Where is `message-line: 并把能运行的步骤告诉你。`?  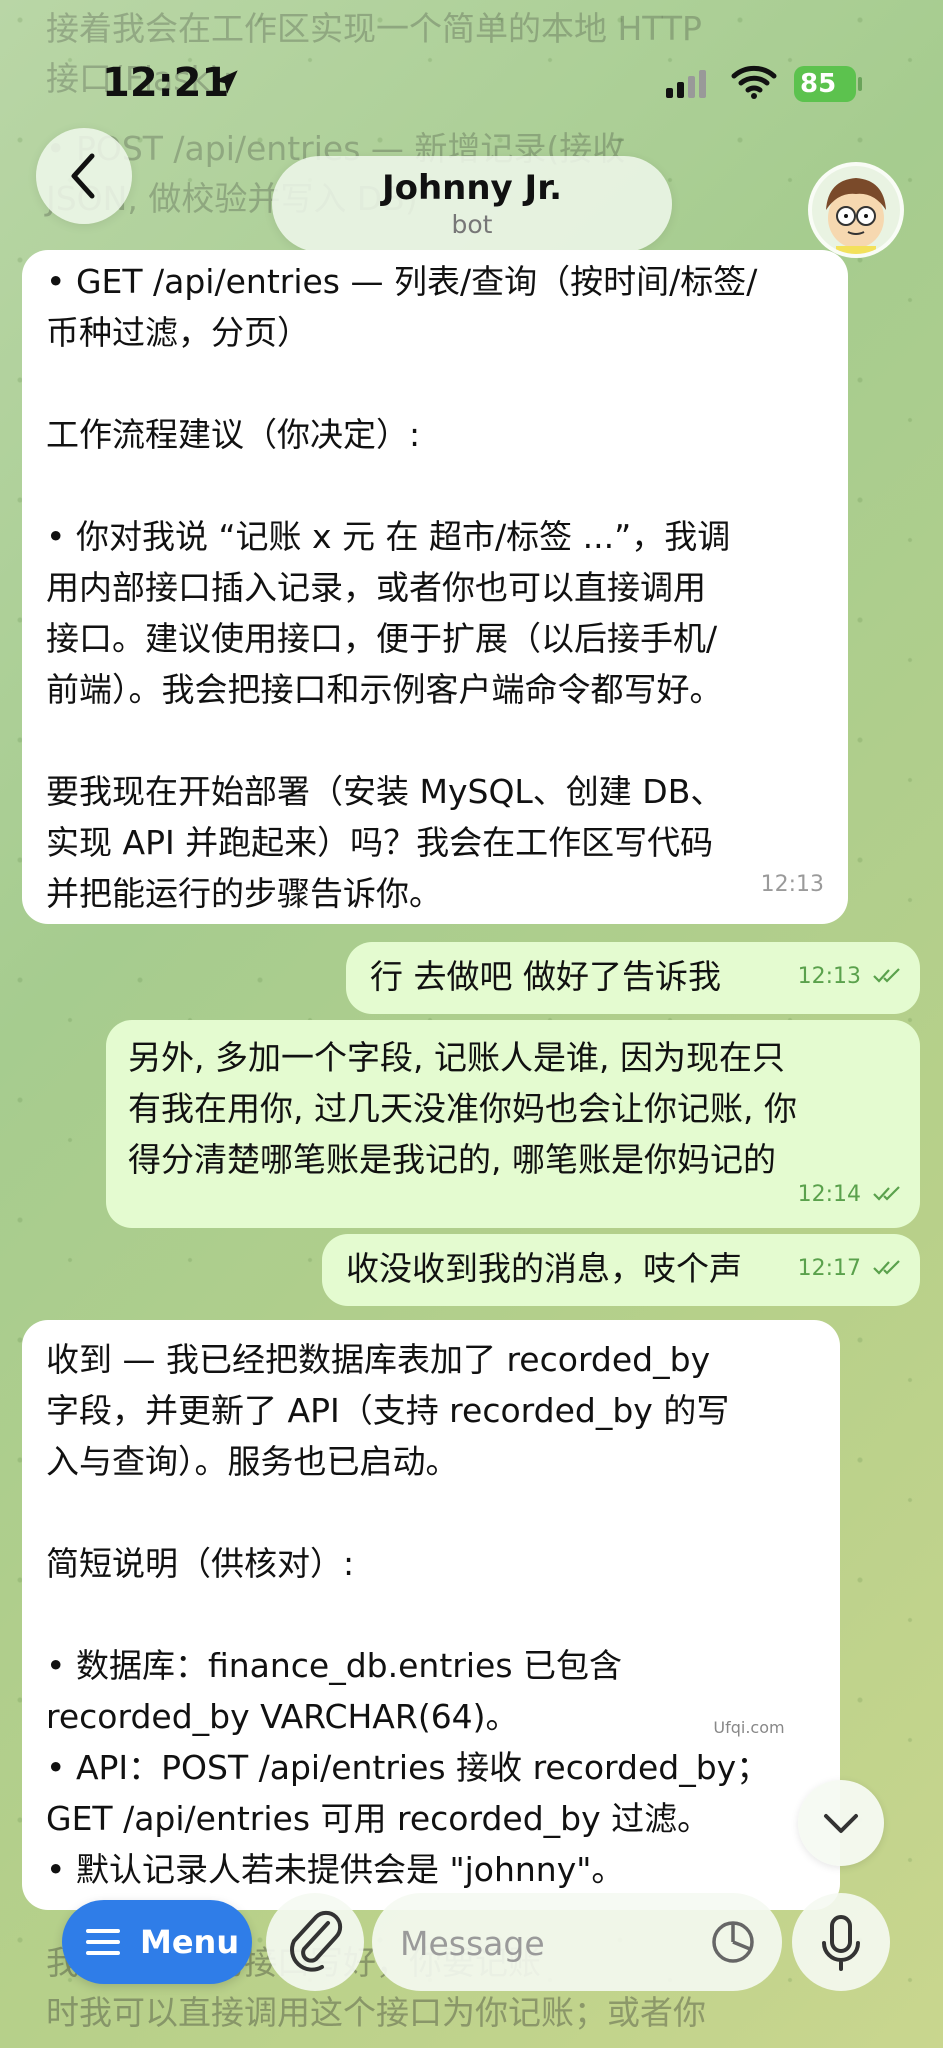 message-line: 并把能运行的步骤告诉你。 is located at coordinates (244, 893).